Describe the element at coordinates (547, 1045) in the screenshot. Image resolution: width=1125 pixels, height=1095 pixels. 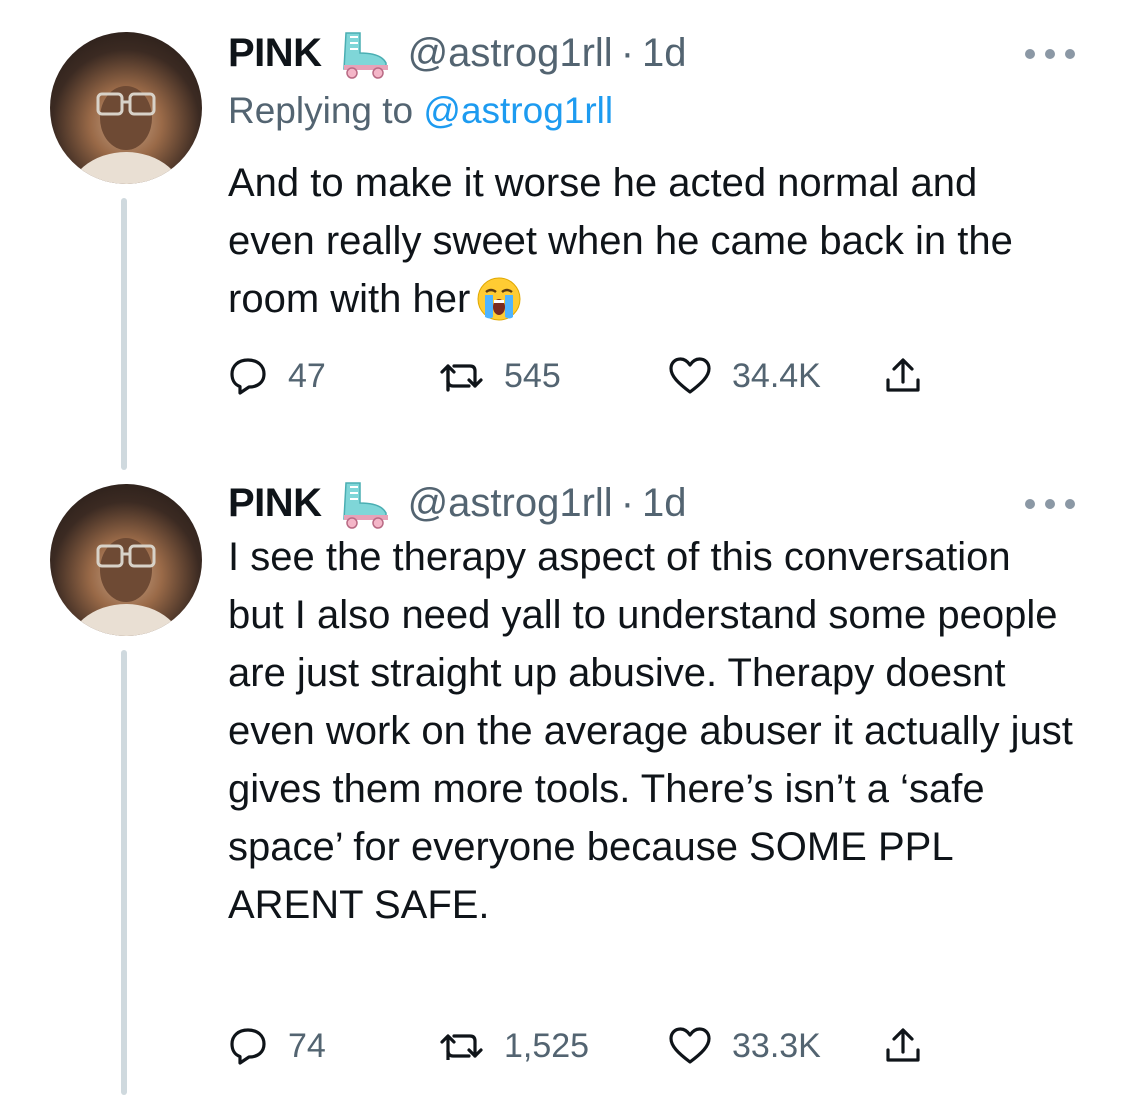
I see `retweet-count: 1,525` at that location.